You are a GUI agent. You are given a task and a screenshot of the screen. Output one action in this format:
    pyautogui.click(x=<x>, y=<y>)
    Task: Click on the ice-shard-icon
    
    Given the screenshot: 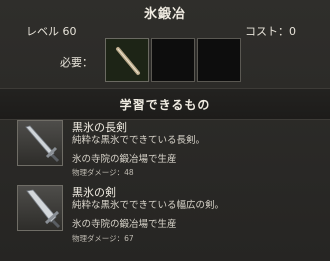 What is the action you would take?
    pyautogui.click(x=128, y=61)
    